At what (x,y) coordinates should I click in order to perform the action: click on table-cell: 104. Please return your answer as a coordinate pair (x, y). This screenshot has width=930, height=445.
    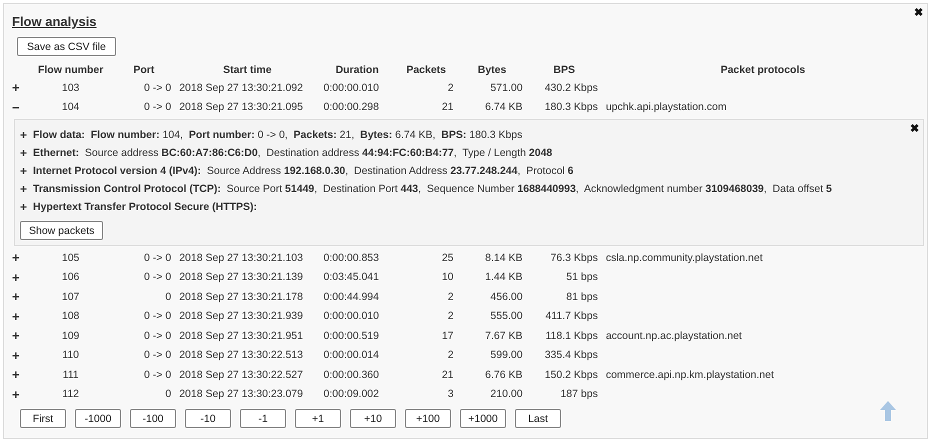
    Looking at the image, I should click on (71, 107).